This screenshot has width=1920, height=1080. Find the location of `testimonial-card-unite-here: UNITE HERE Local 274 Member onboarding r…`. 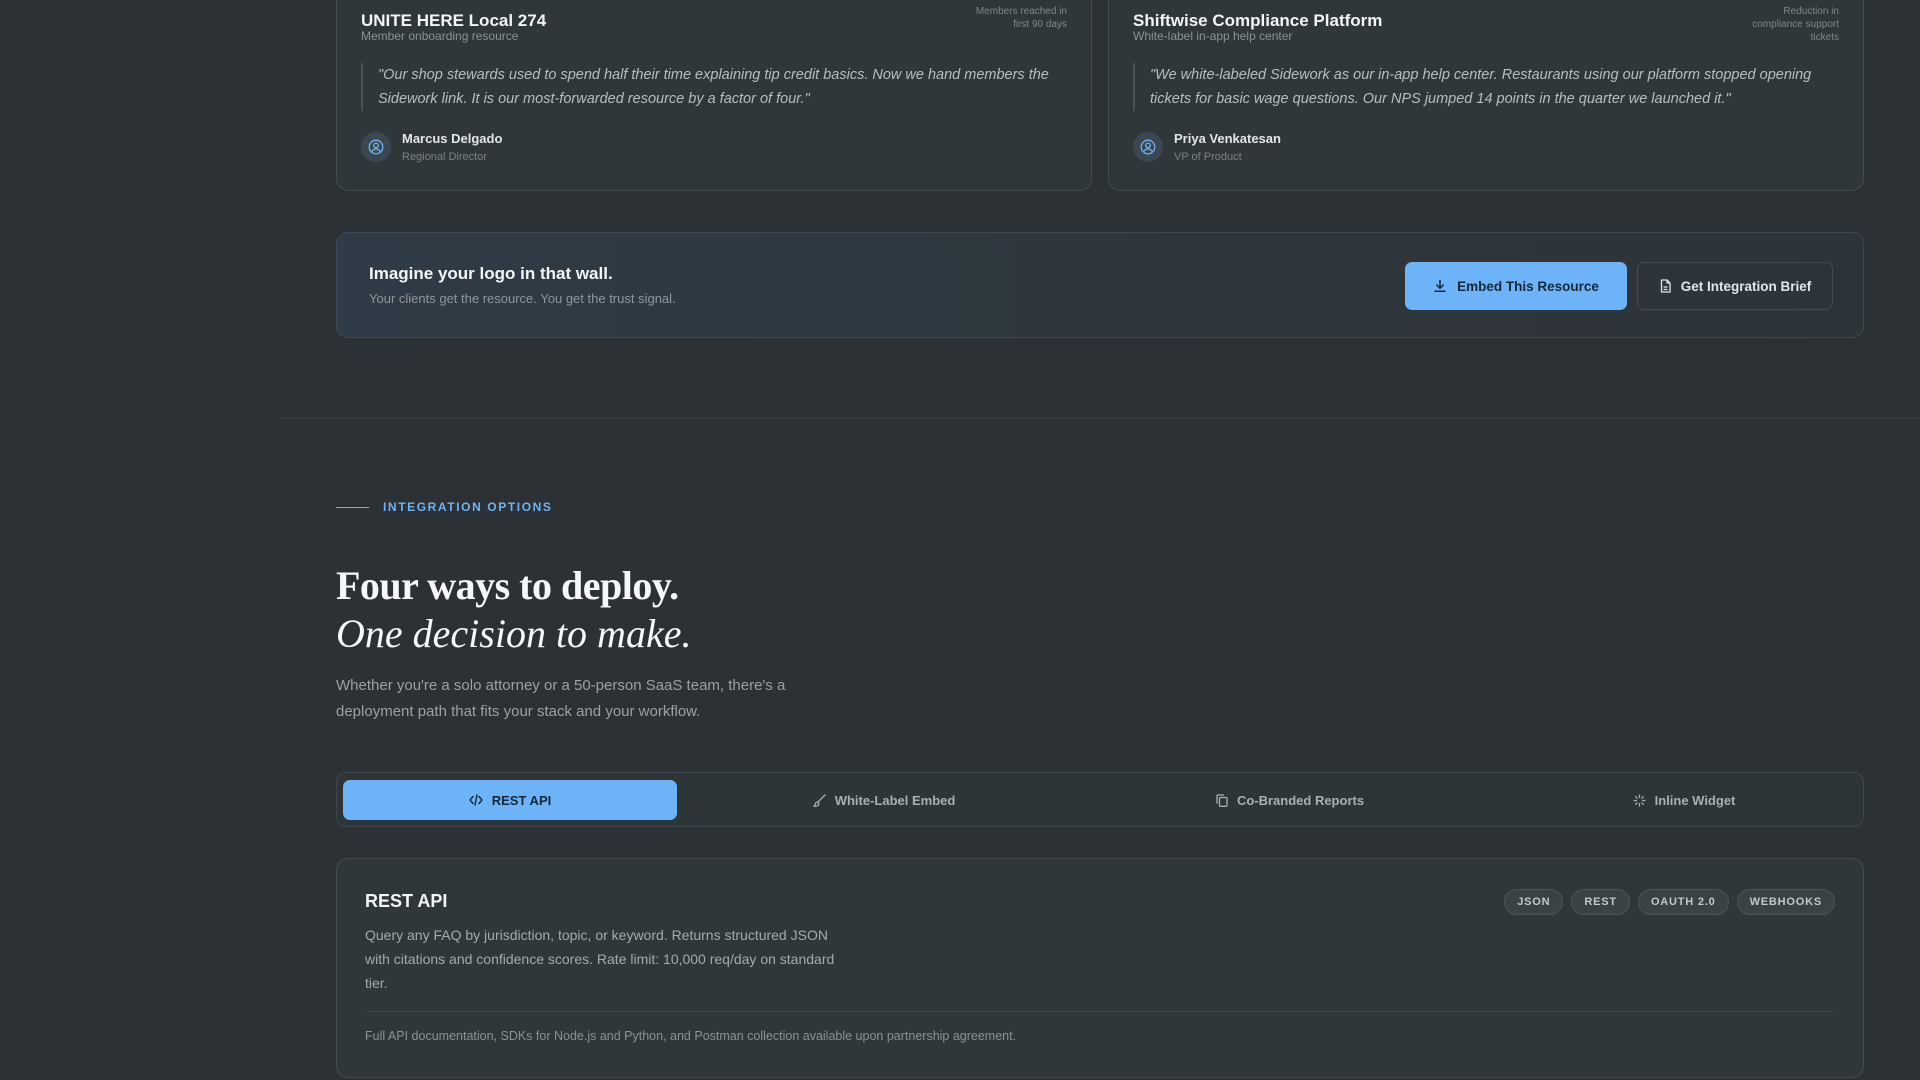

testimonial-card-unite-here: UNITE HERE Local 274 Member onboarding r… is located at coordinates (714, 95).